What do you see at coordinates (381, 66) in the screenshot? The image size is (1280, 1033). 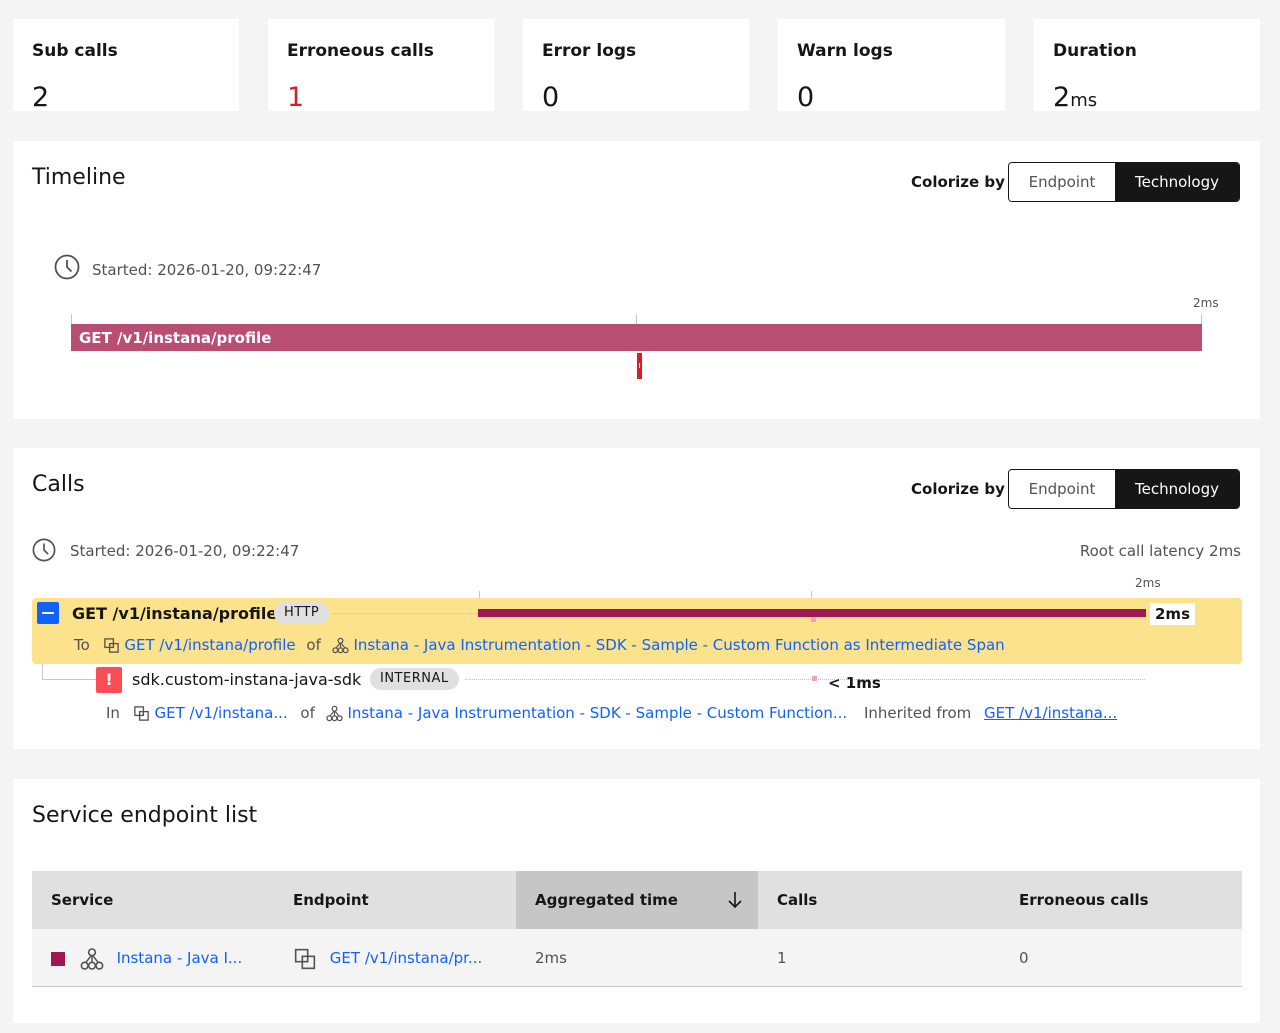 I see `stat-card-erroneous-calls: Erroneous calls 1` at bounding box center [381, 66].